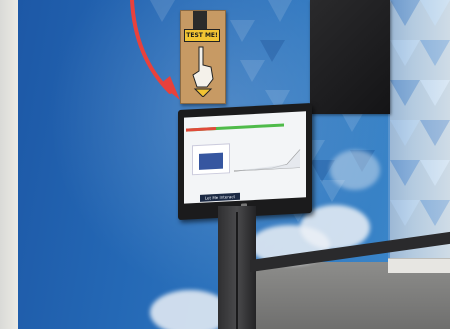 The width and height of the screenshot is (450, 329). I want to click on monitor-screen: Let Me Interact, so click(245, 157).